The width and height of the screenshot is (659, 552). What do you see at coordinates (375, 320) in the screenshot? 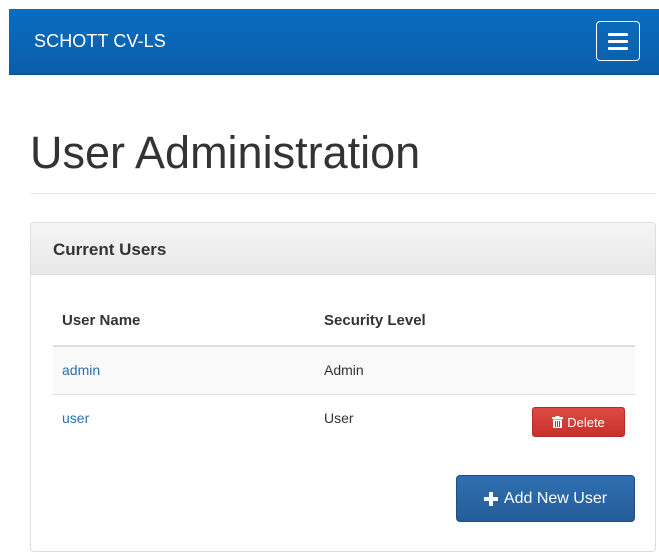
I see `column-header-security-level: Security Level` at bounding box center [375, 320].